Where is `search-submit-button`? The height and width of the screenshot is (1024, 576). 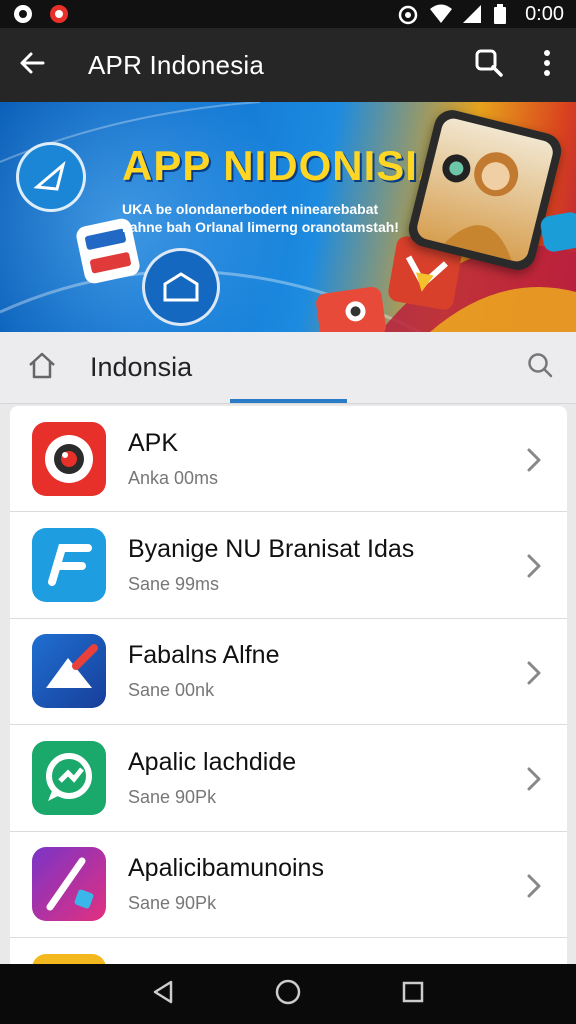 search-submit-button is located at coordinates (540, 368).